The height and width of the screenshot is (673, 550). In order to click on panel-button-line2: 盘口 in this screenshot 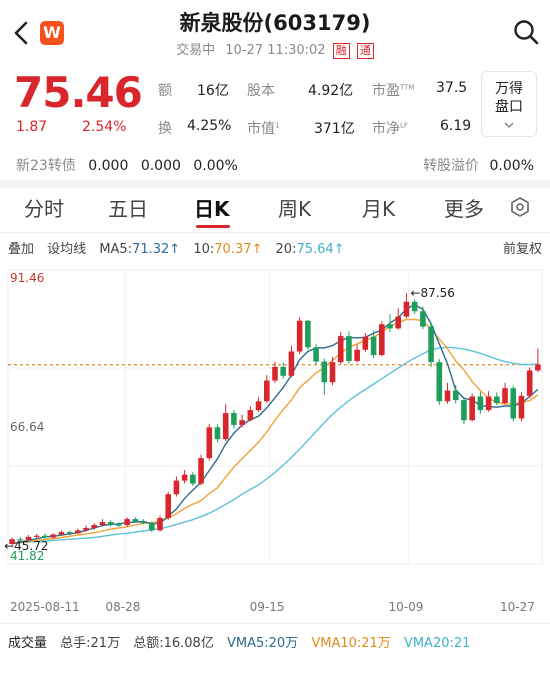, I will do `click(509, 107)`.